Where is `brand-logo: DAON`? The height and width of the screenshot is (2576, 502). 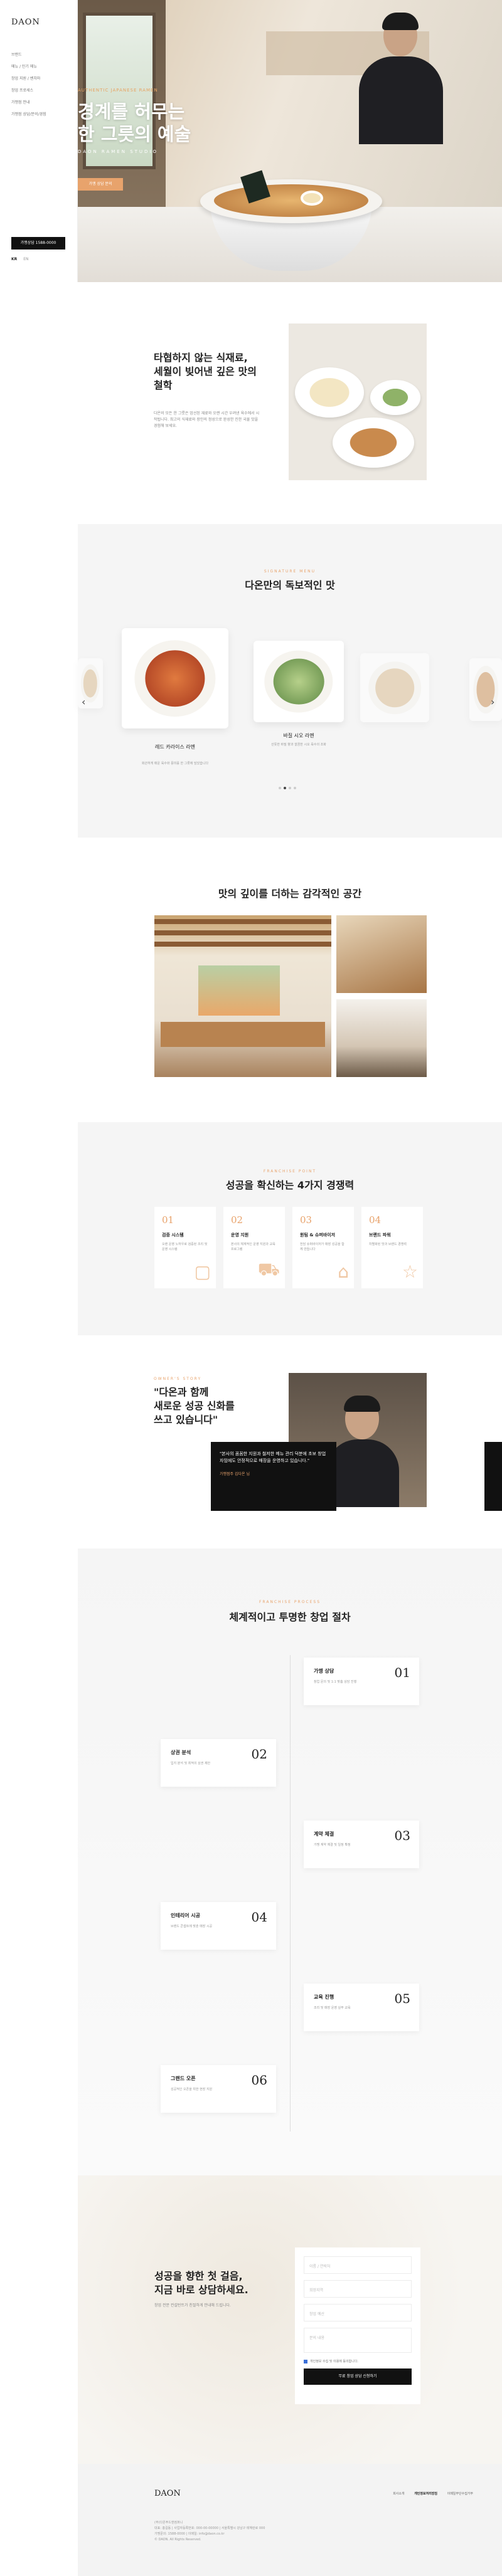
brand-logo: DAON is located at coordinates (25, 23).